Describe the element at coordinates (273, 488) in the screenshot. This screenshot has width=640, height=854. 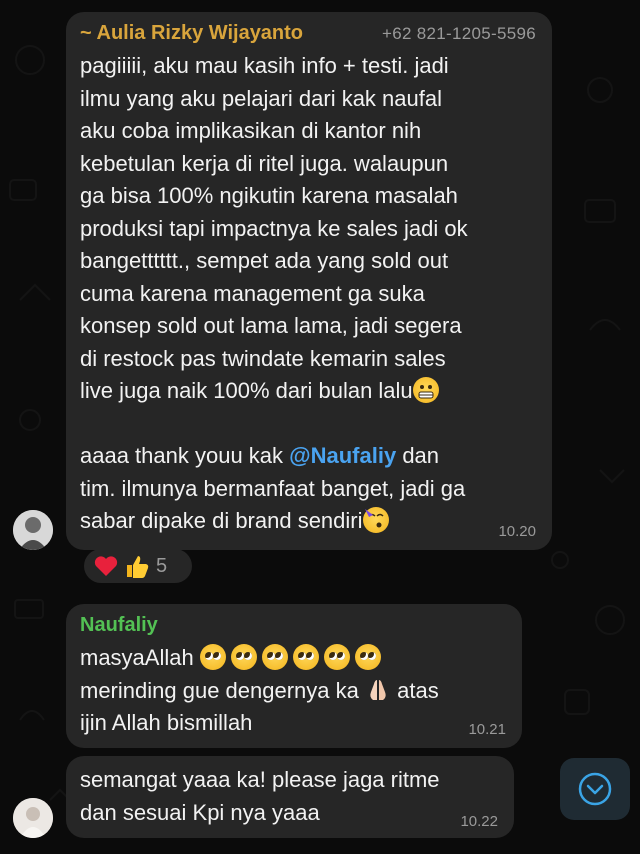
I see `message-line: tim. ilmunya bermanfaat banget, jadi ga` at that location.